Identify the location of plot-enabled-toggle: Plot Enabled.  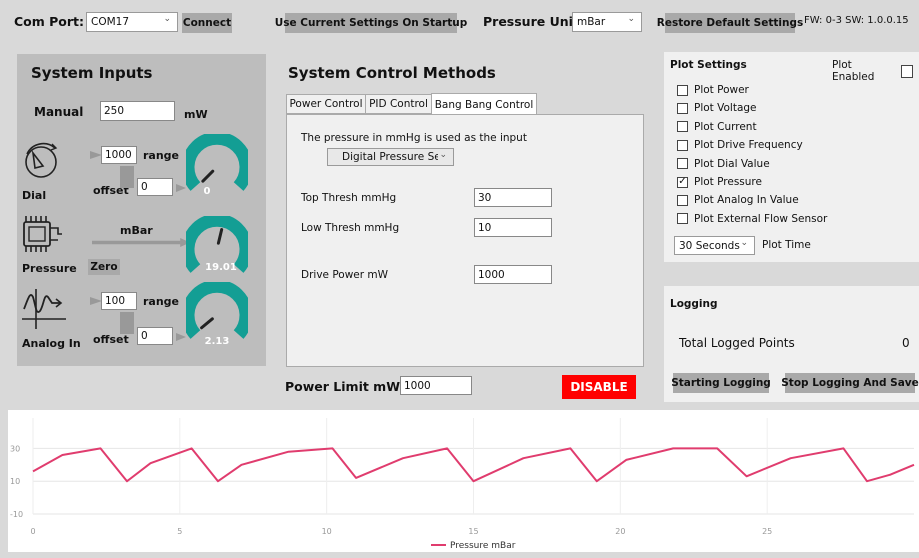
(875, 71).